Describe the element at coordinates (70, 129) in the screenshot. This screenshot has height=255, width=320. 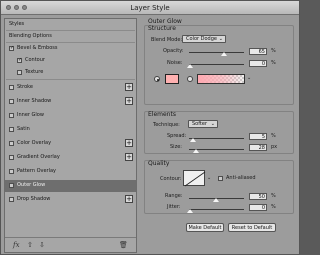
I see `style-item-satin: Satin` at that location.